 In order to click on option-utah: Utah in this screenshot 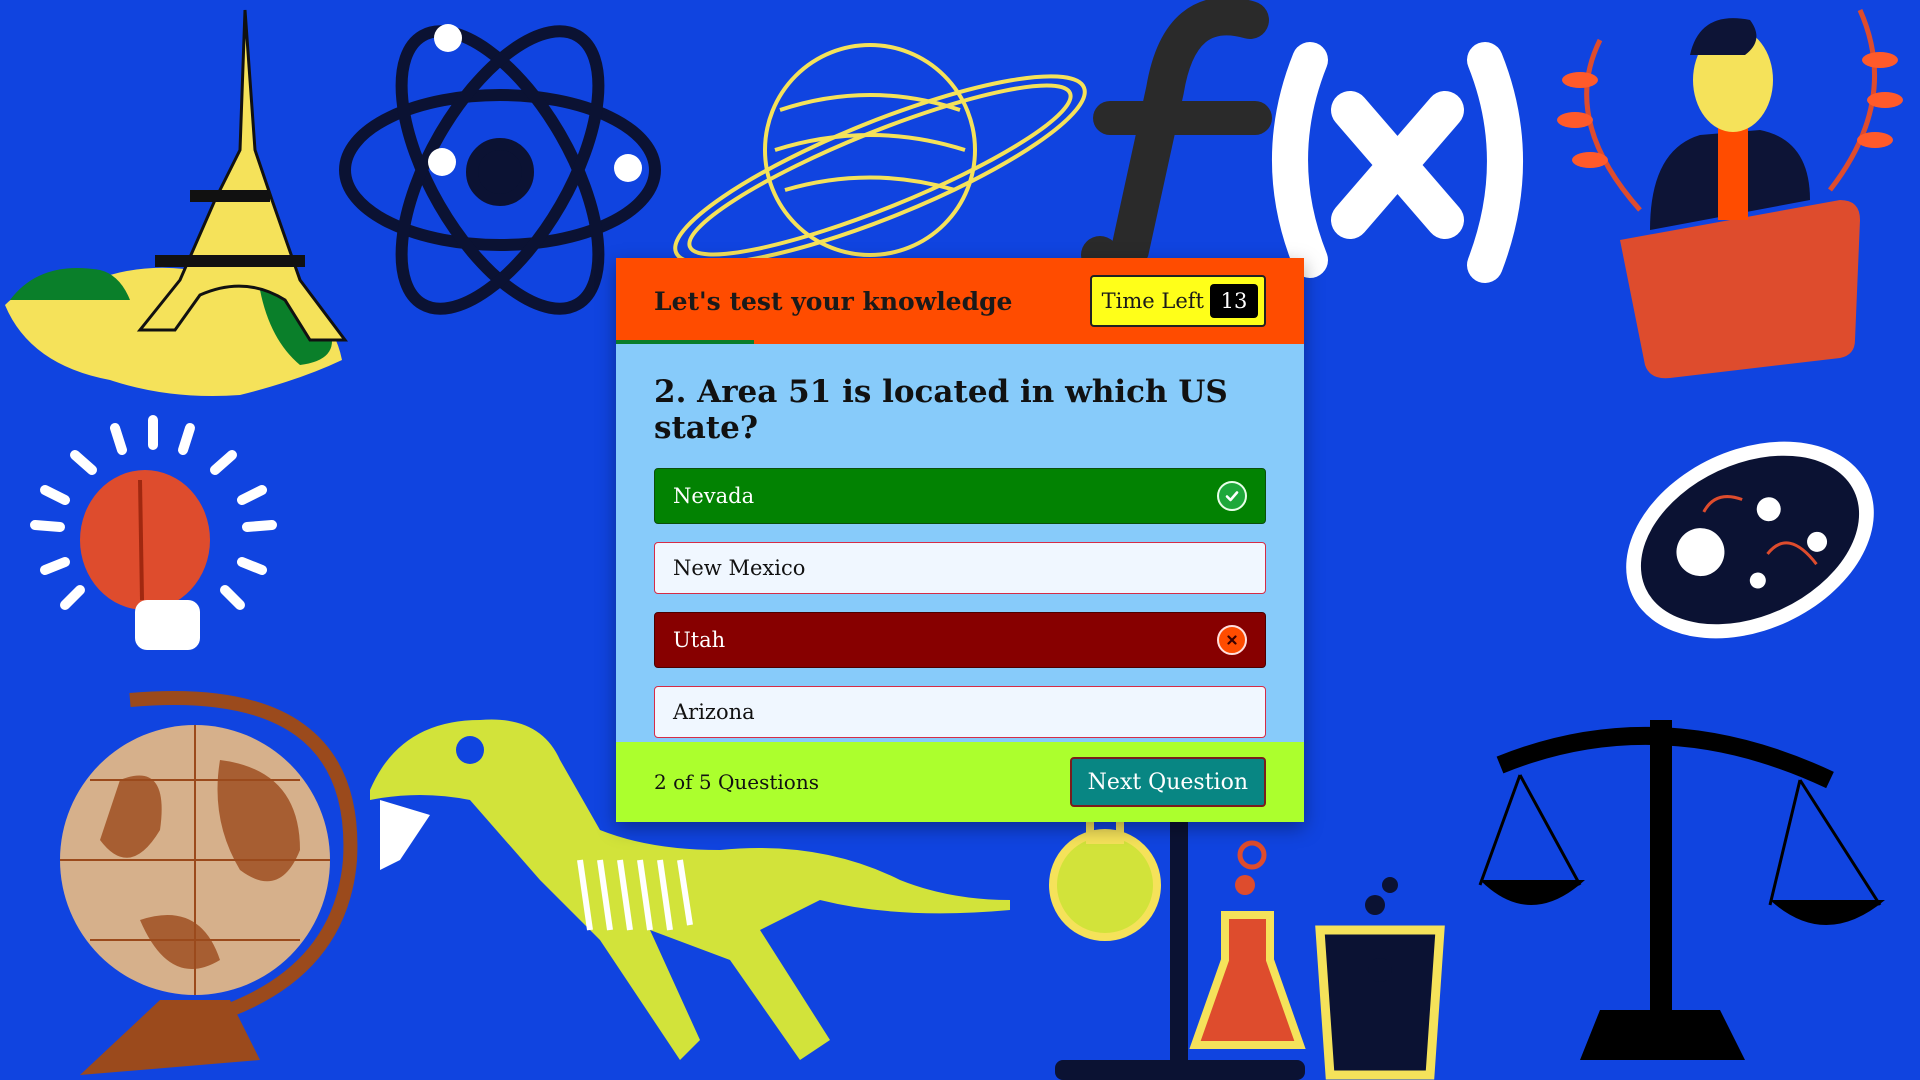, I will do `click(960, 640)`.